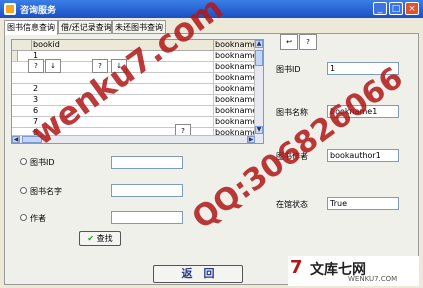 The width and height of the screenshot is (423, 288). I want to click on window-title: 咨询服务, so click(38, 11).